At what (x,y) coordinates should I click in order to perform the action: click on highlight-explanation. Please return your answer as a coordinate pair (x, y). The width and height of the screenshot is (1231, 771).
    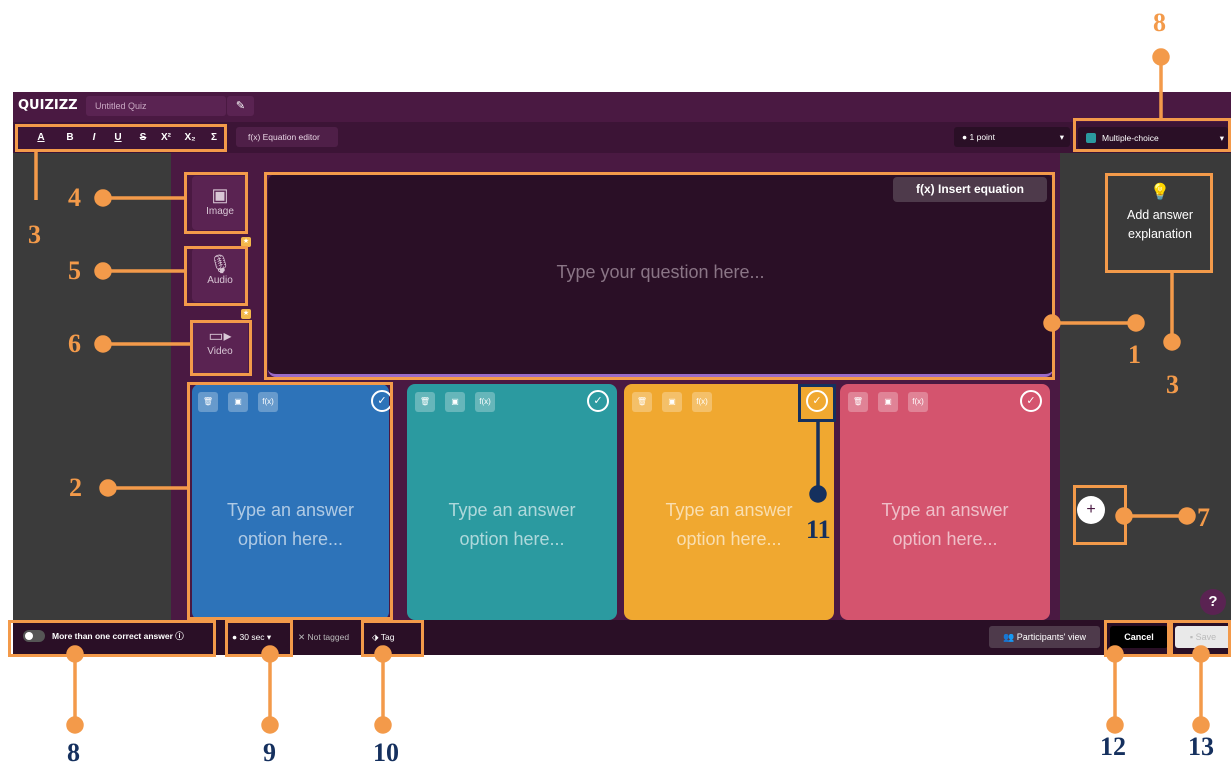
    Looking at the image, I should click on (1159, 223).